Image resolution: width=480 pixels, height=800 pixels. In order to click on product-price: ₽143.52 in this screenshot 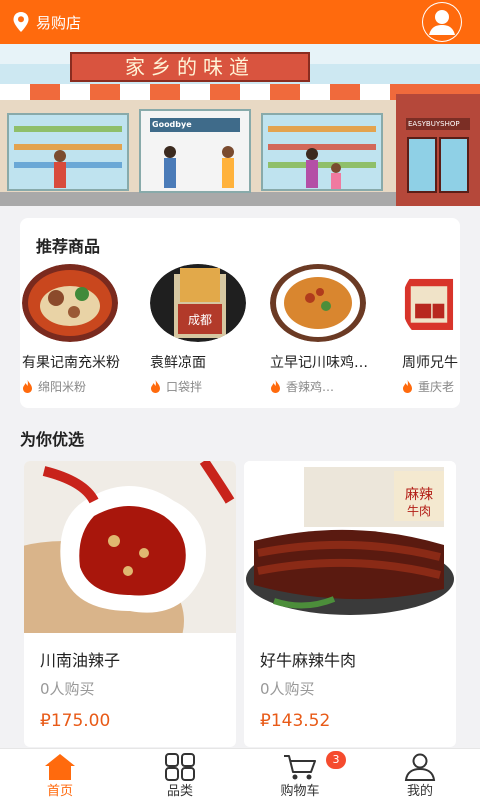, I will do `click(295, 721)`.